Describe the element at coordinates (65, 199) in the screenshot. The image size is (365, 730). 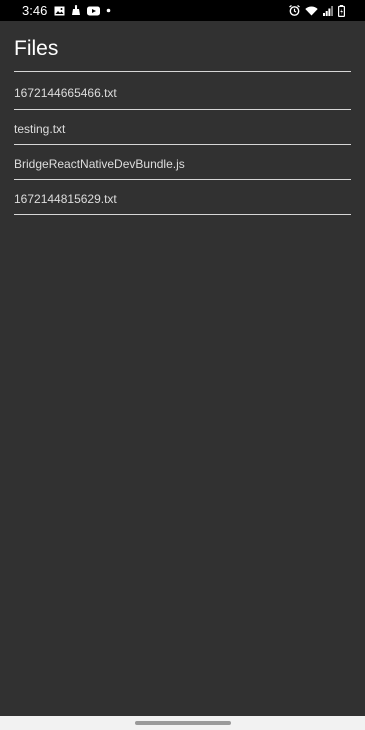
I see `file-name: 1672144815629.txt` at that location.